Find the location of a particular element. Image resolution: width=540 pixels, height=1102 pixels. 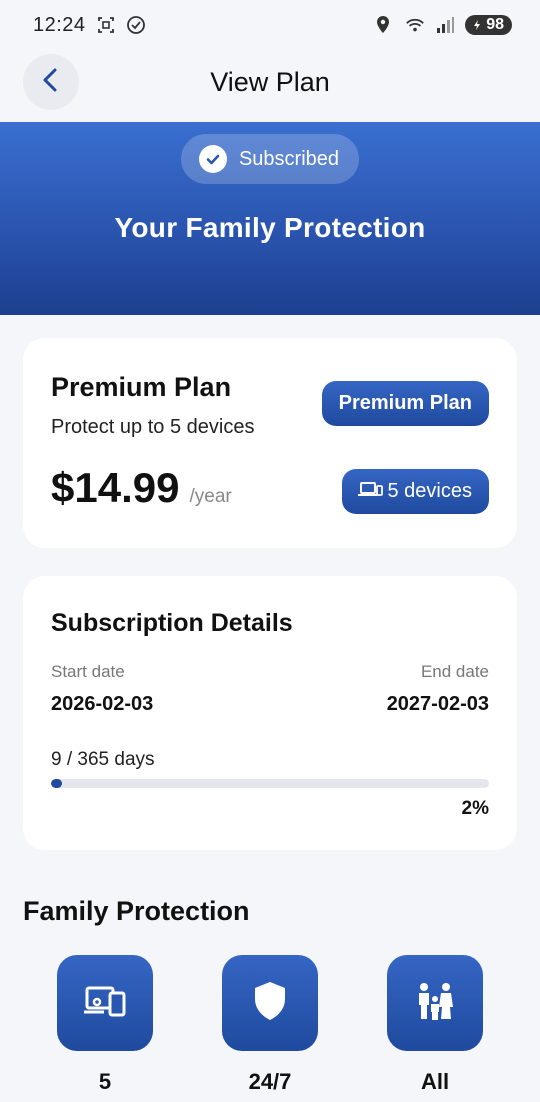

plan-description: Protect up to 5 devices is located at coordinates (153, 427).